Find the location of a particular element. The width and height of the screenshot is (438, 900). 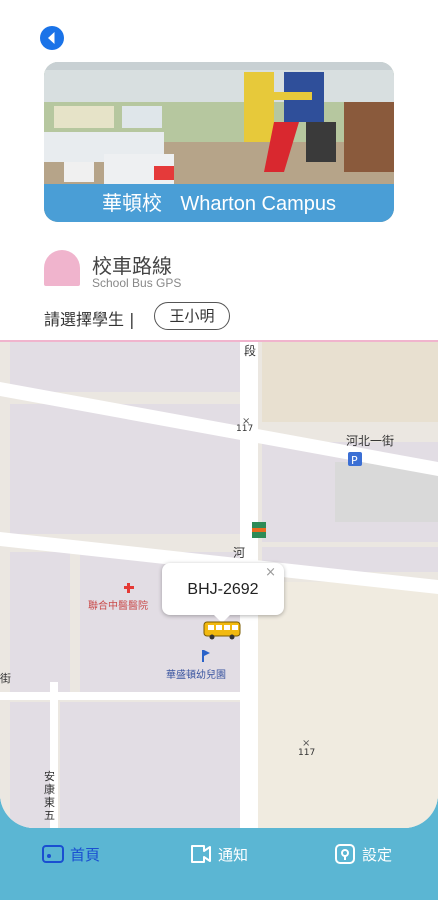

back-arrow-icon is located at coordinates (51, 38).